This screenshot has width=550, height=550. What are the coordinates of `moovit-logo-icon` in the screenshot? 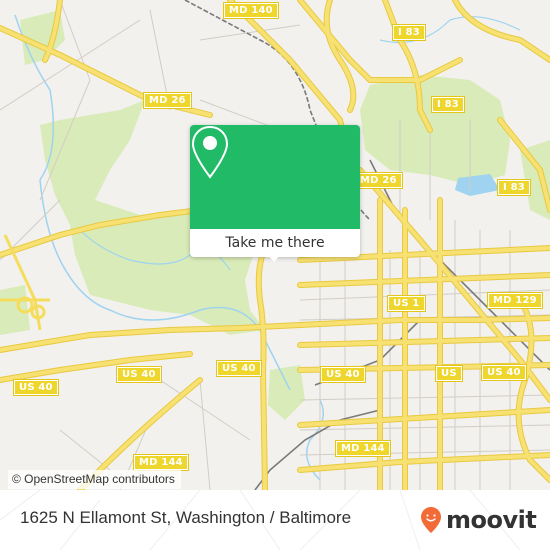 It's located at (431, 520).